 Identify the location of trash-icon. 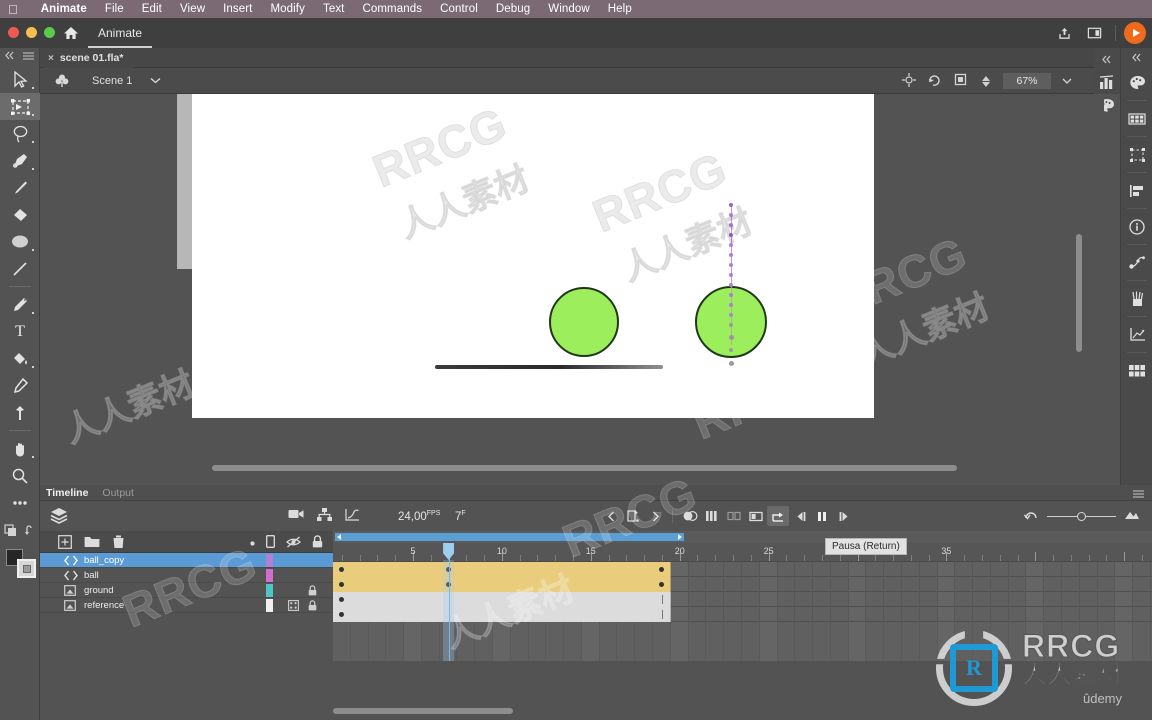
(118, 543).